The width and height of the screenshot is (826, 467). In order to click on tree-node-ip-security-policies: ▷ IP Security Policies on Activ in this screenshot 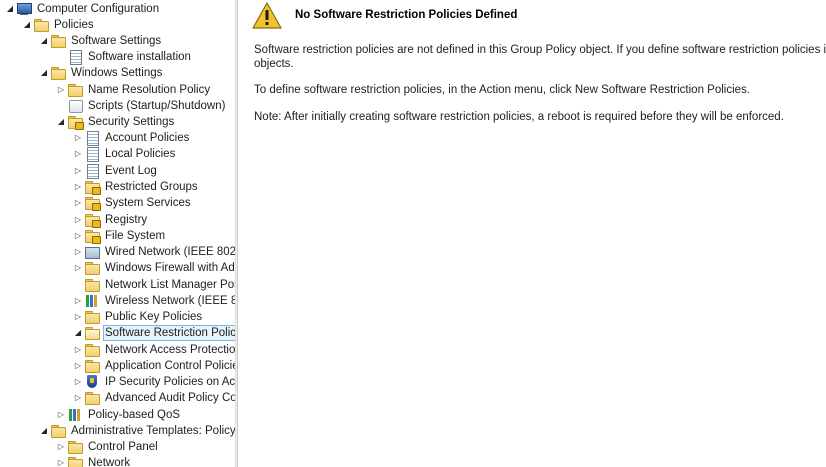, I will do `click(153, 382)`.